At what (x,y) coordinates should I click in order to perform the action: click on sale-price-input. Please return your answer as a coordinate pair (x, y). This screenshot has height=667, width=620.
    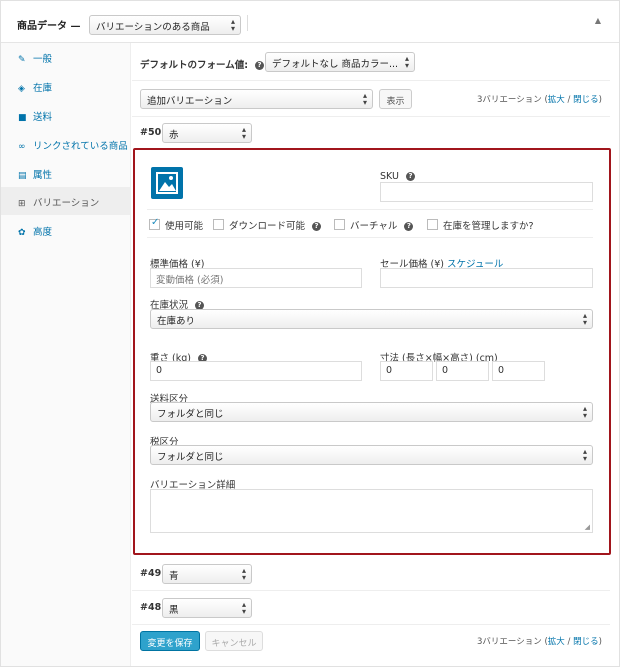
    Looking at the image, I should click on (486, 278).